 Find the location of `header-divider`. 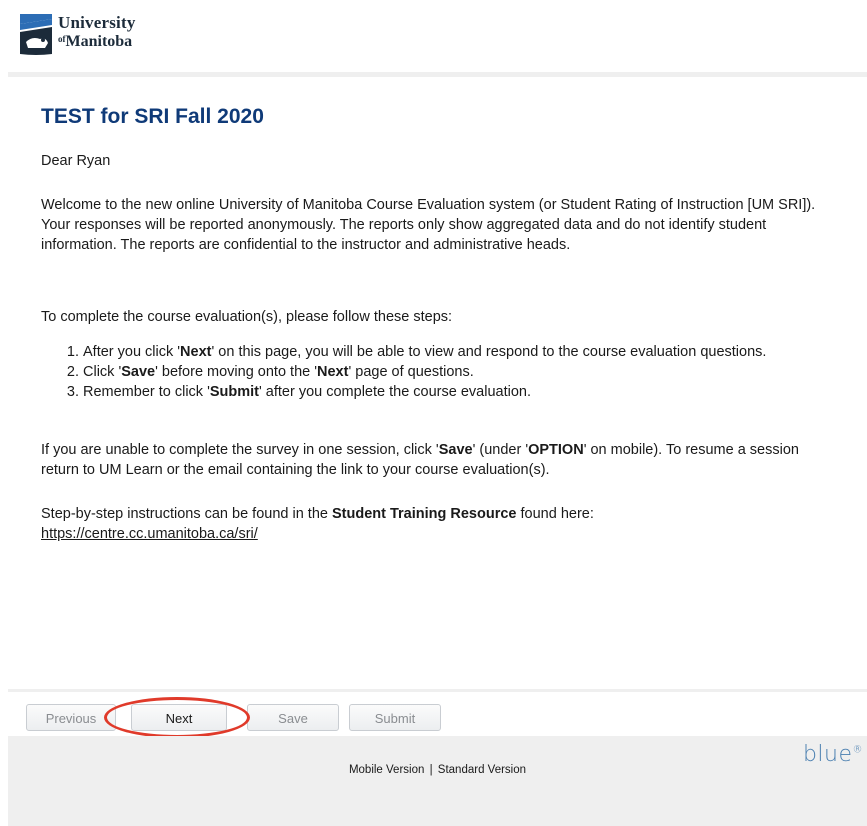

header-divider is located at coordinates (437, 74).